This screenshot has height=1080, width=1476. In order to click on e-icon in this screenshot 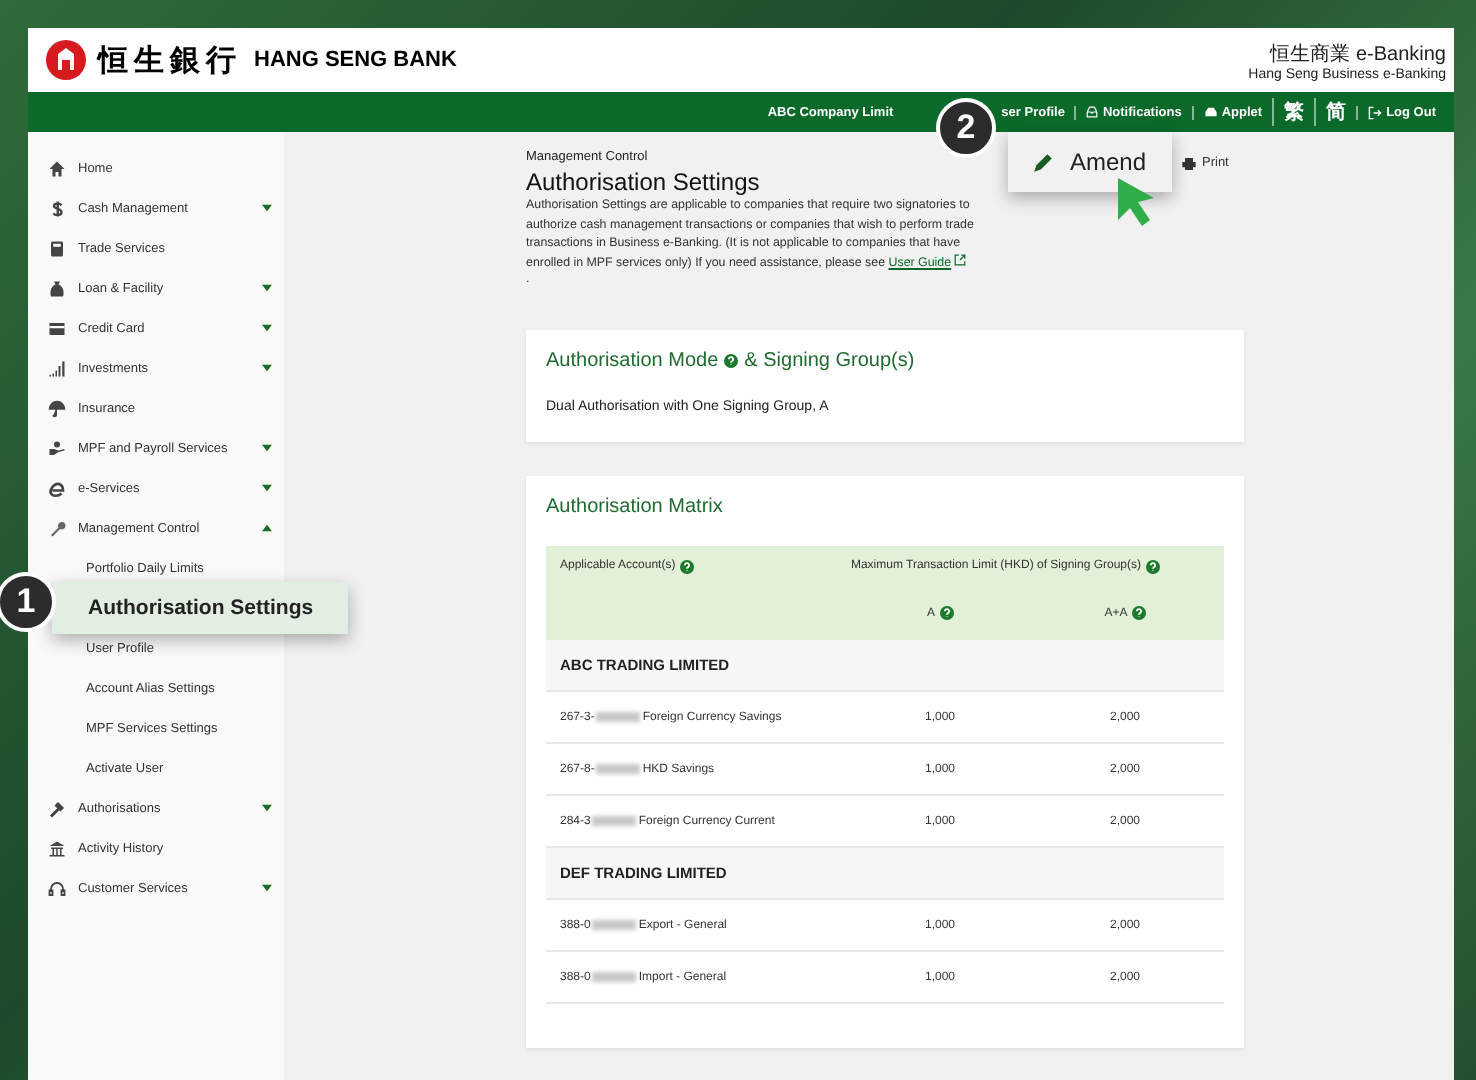, I will do `click(57, 488)`.